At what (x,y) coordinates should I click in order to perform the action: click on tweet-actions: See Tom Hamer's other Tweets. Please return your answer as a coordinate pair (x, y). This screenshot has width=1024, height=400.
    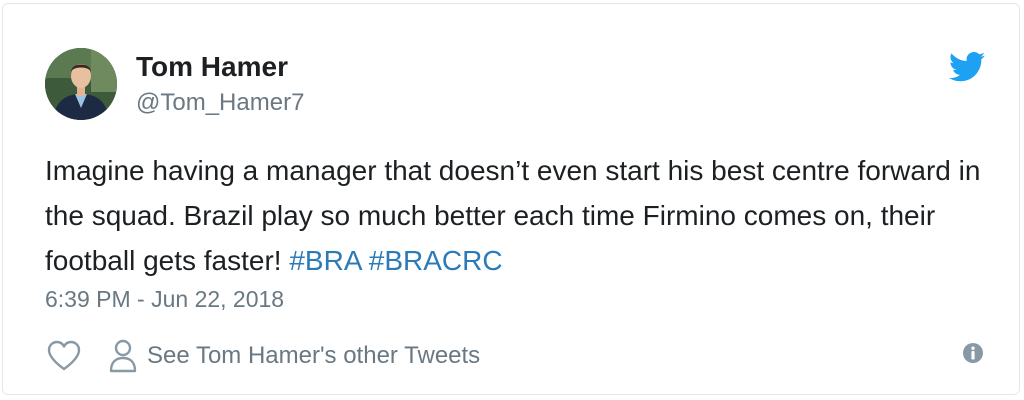
    Looking at the image, I should click on (263, 356).